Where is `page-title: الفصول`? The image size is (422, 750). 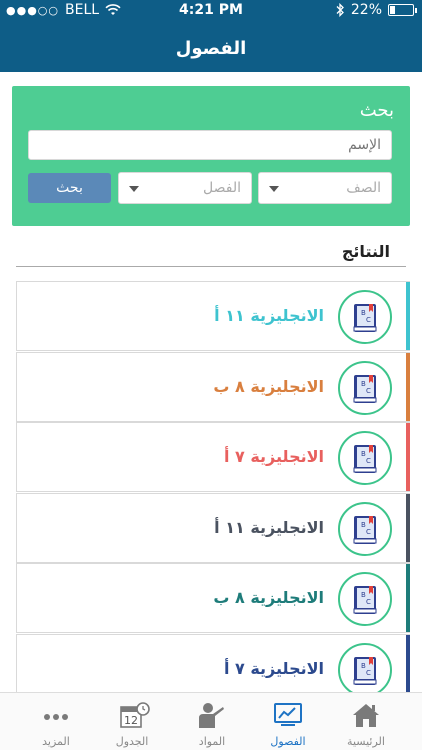 page-title: الفصول is located at coordinates (211, 48).